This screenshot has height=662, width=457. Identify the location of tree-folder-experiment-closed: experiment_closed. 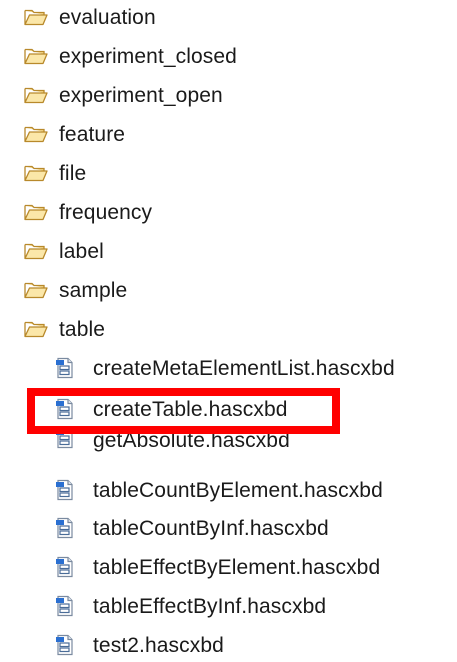
(130, 56).